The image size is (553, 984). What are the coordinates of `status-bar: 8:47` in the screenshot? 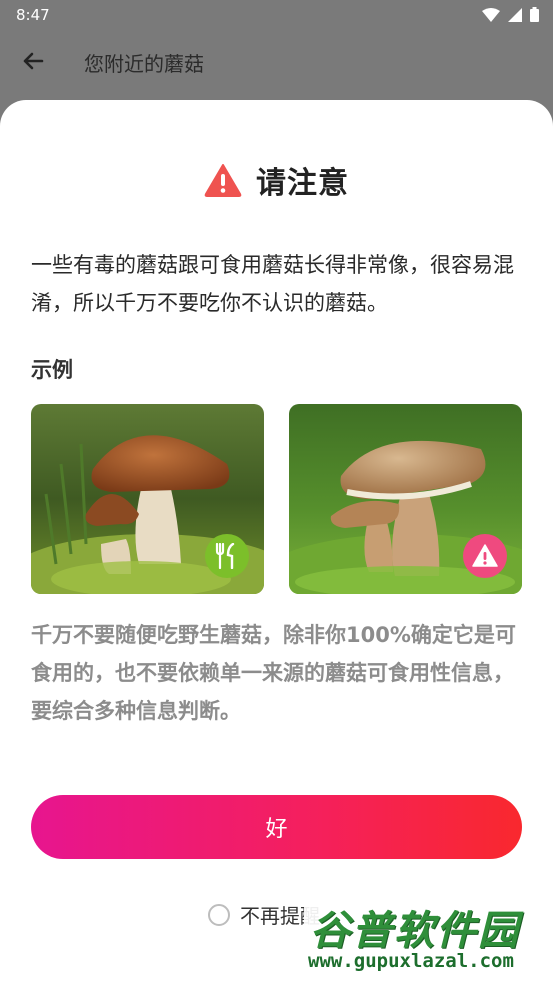 It's located at (276, 15).